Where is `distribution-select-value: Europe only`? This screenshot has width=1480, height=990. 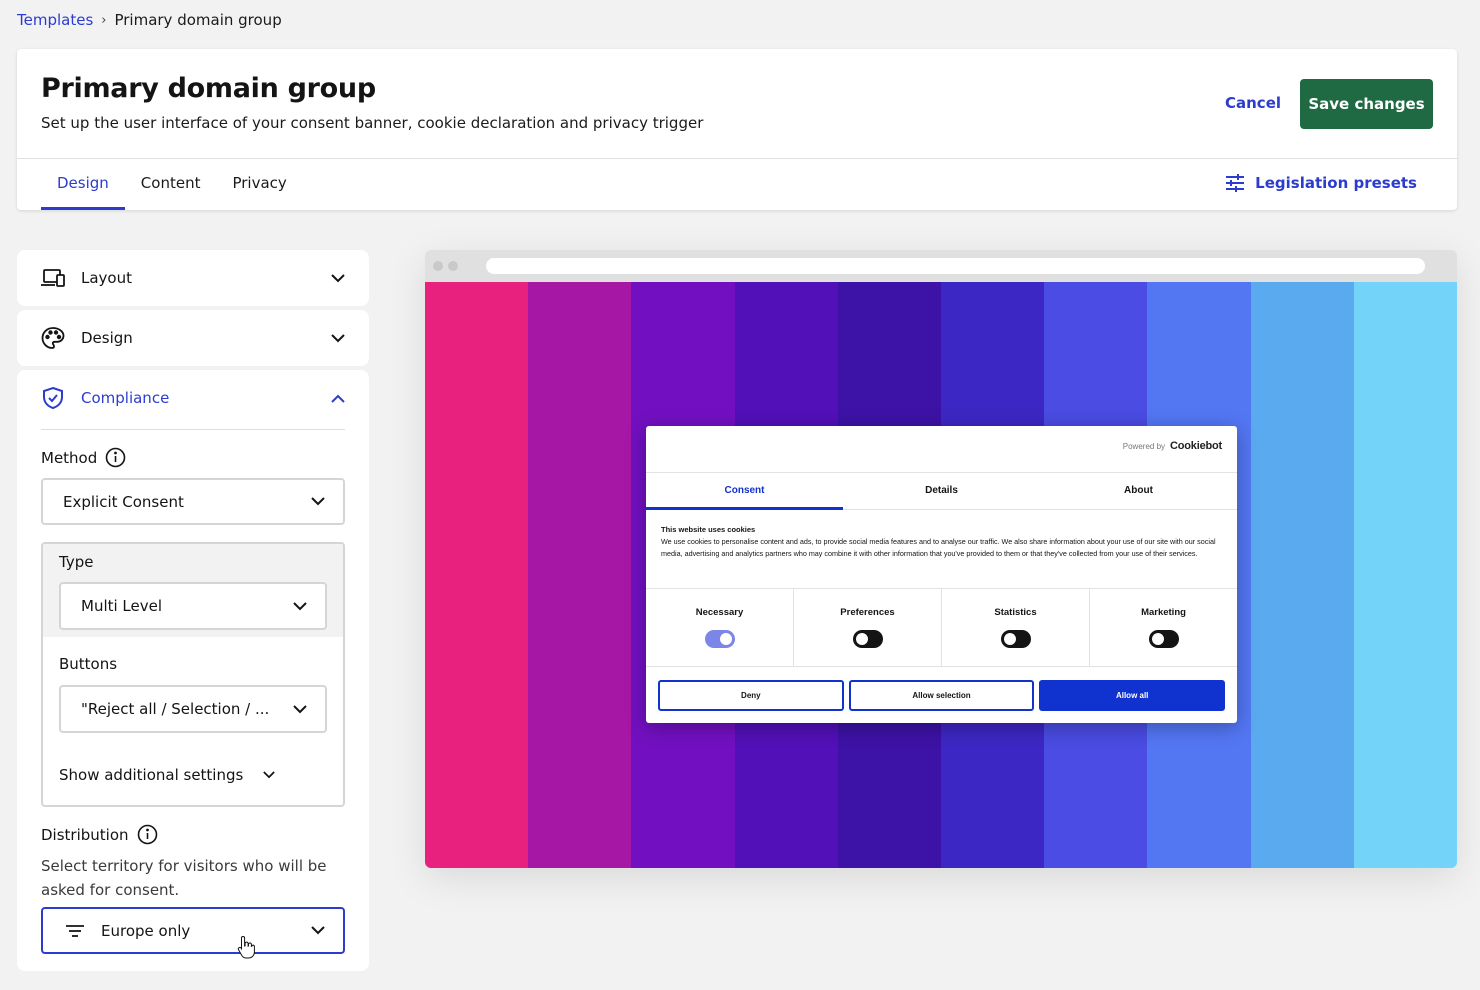
distribution-select-value: Europe only is located at coordinates (146, 930).